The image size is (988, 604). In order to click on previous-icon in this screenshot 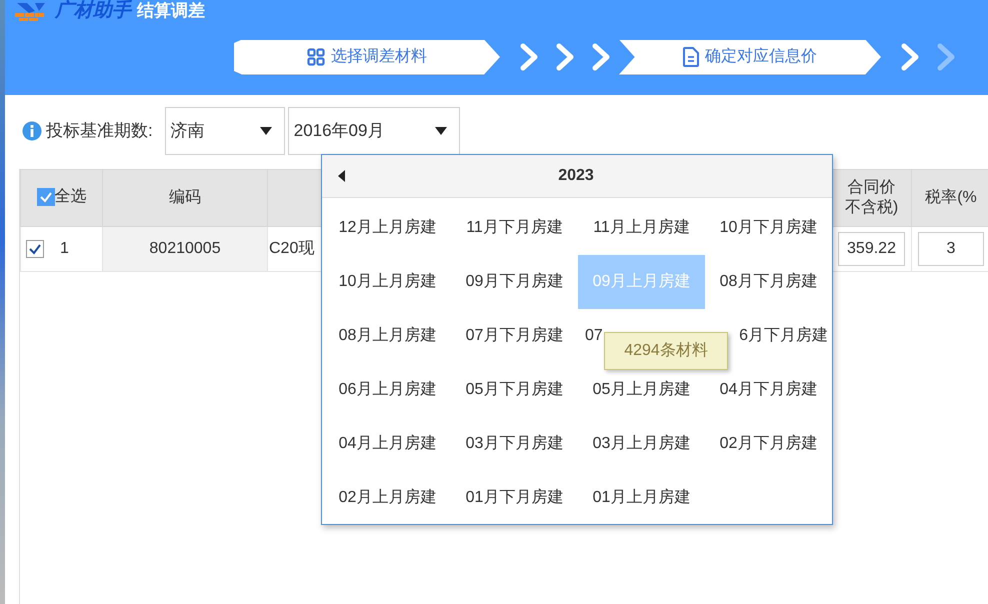, I will do `click(342, 176)`.